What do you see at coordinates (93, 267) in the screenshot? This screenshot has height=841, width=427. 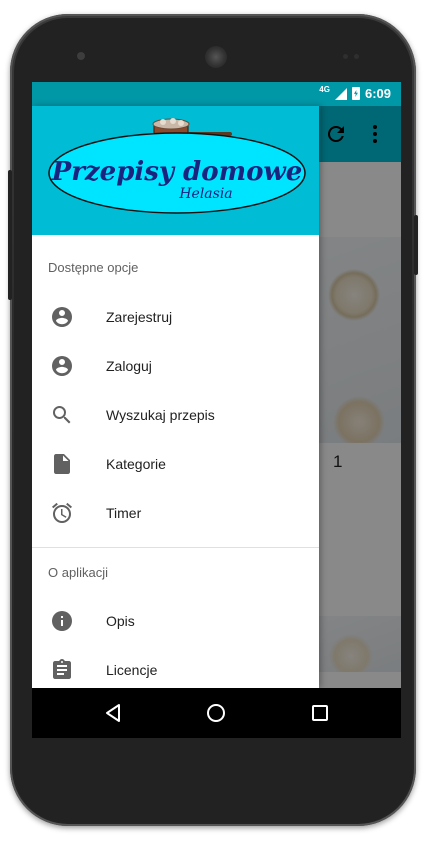 I see `section-label-available-options: Dostępne opcje` at bounding box center [93, 267].